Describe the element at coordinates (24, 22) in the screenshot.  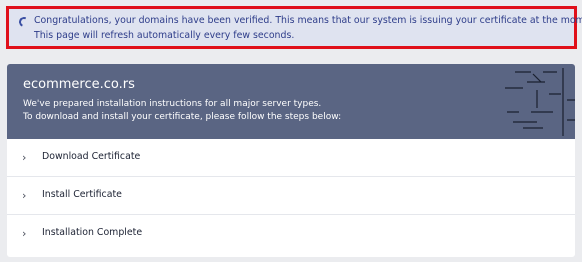
I see `loading-spinner-icon` at that location.